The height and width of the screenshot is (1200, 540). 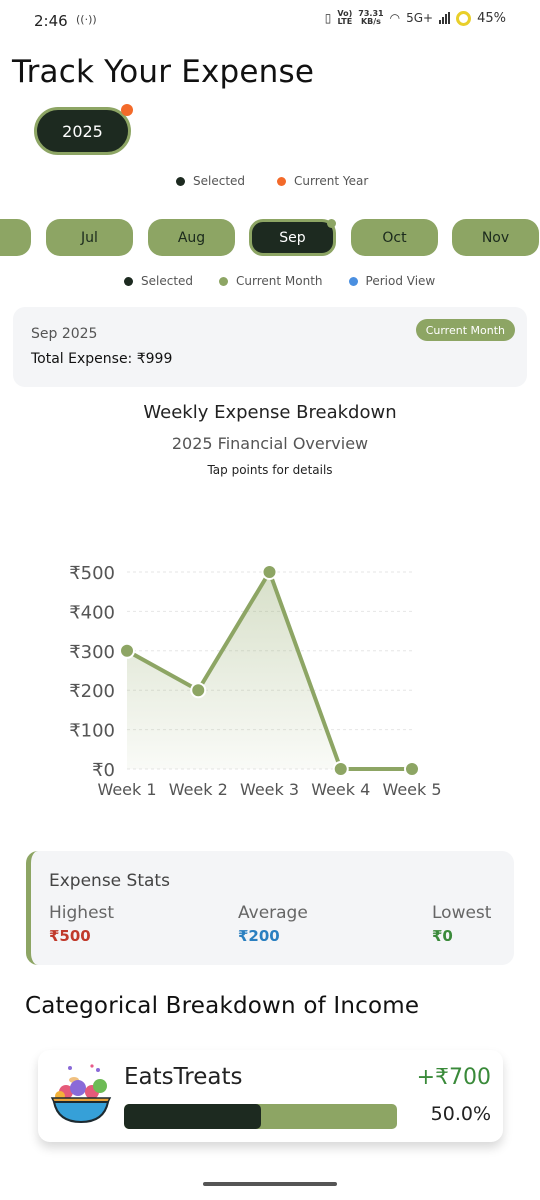 I want to click on category-progress-bar, so click(x=260, y=1116).